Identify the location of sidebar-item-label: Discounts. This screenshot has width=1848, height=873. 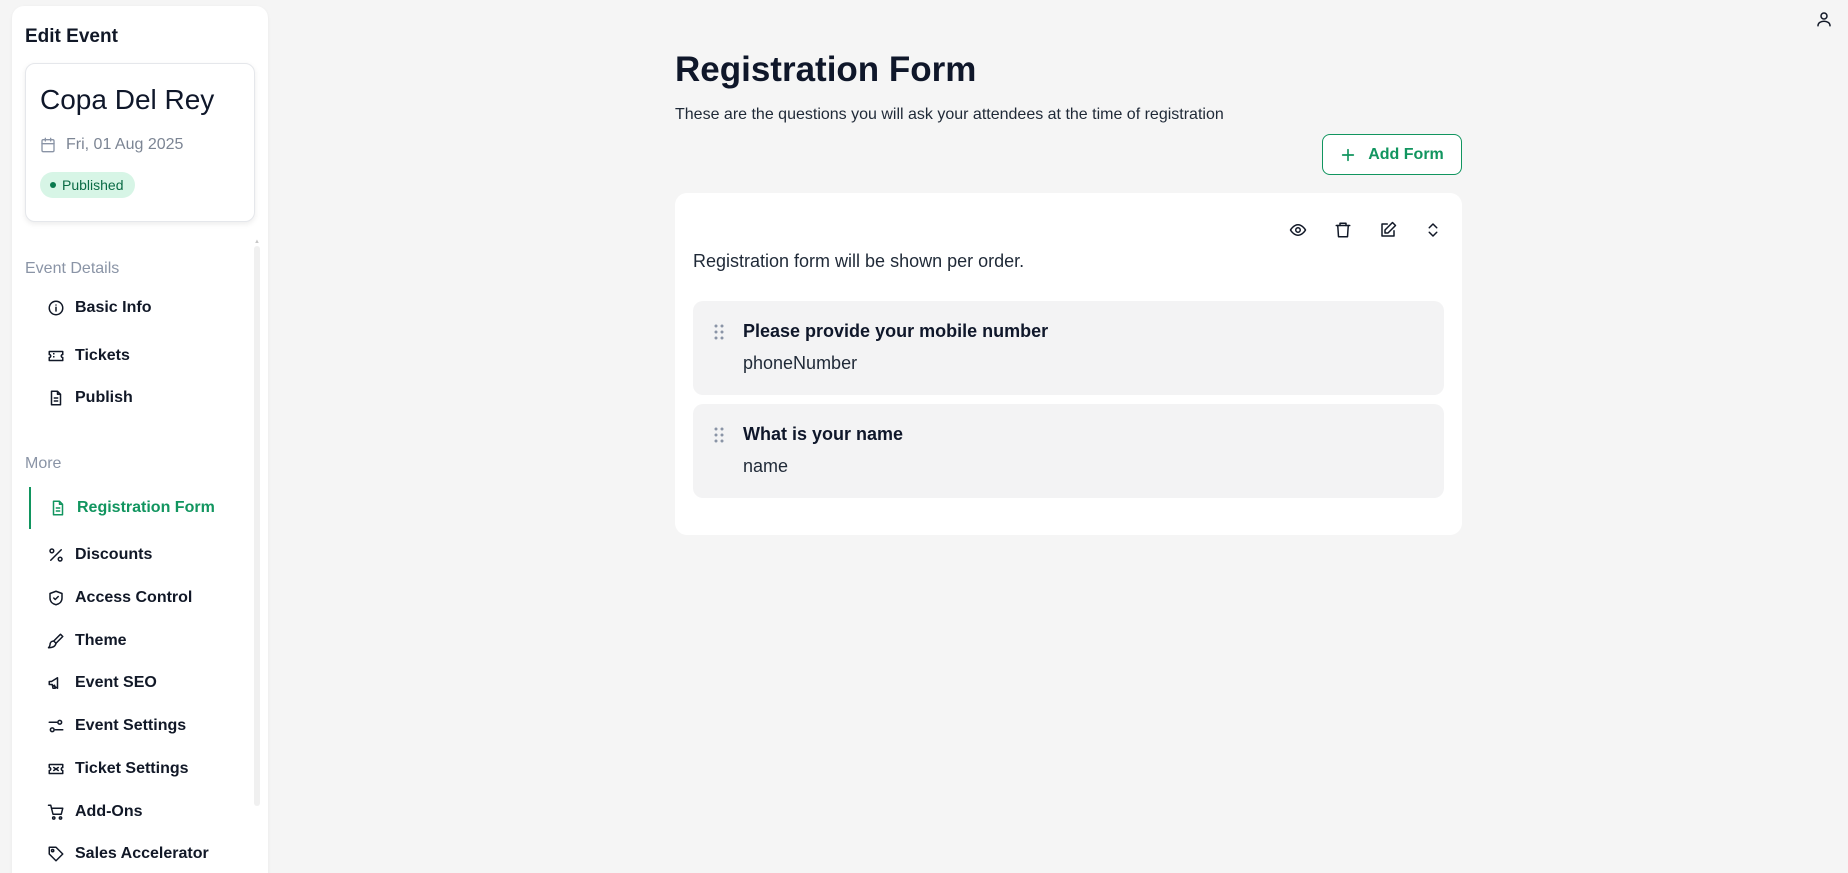
(114, 554).